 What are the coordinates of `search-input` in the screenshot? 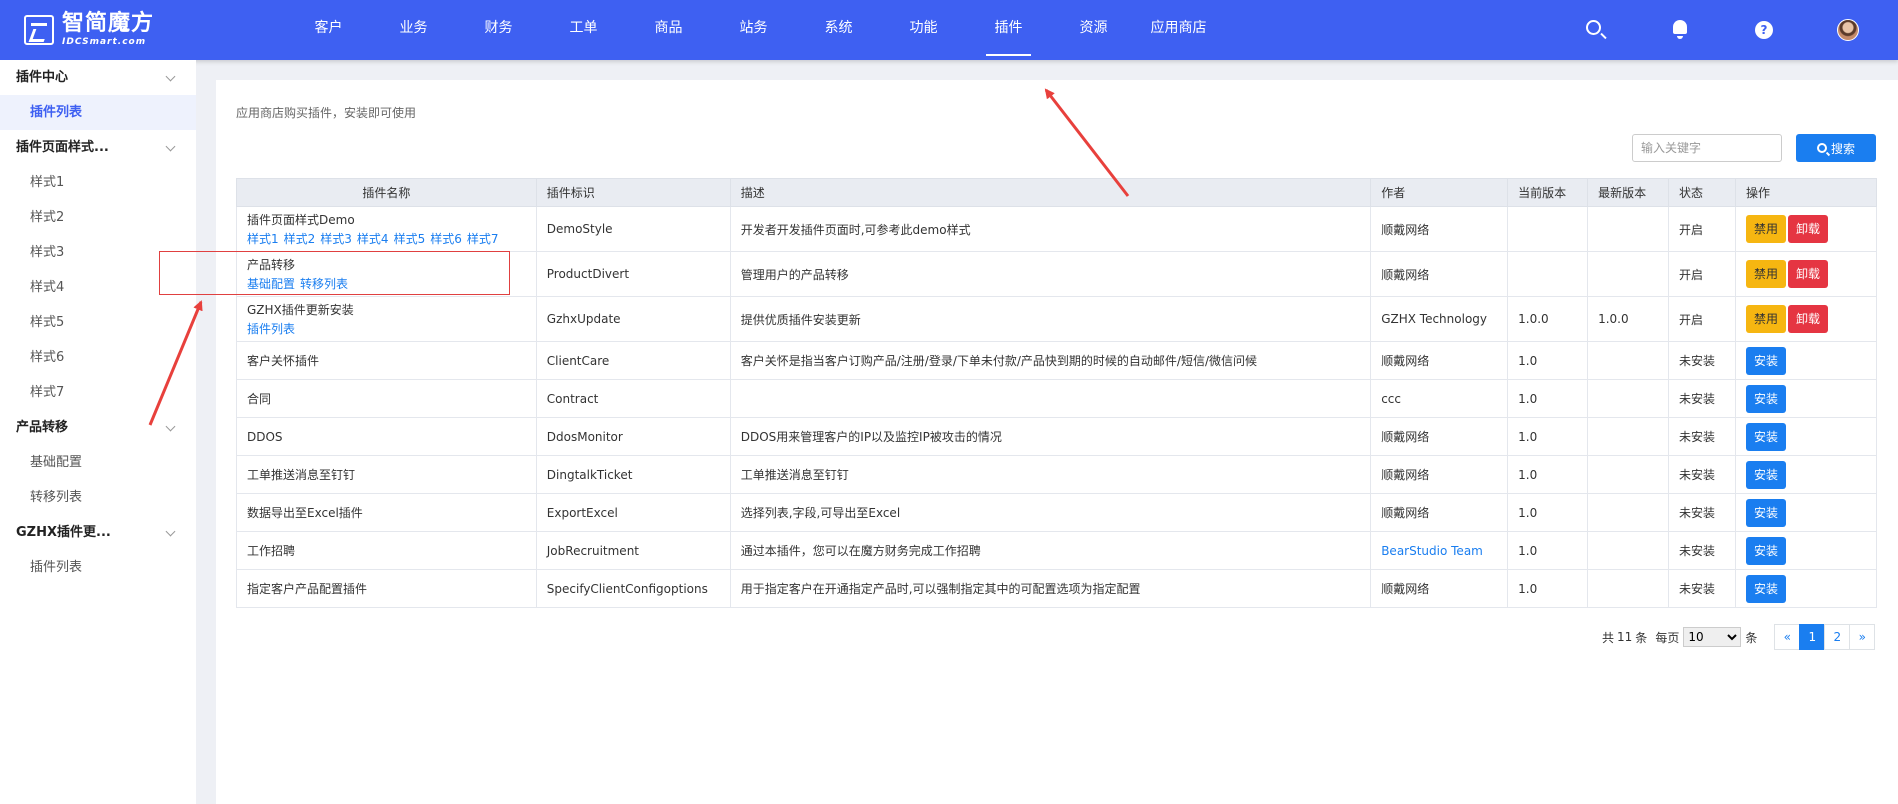 It's located at (1707, 148).